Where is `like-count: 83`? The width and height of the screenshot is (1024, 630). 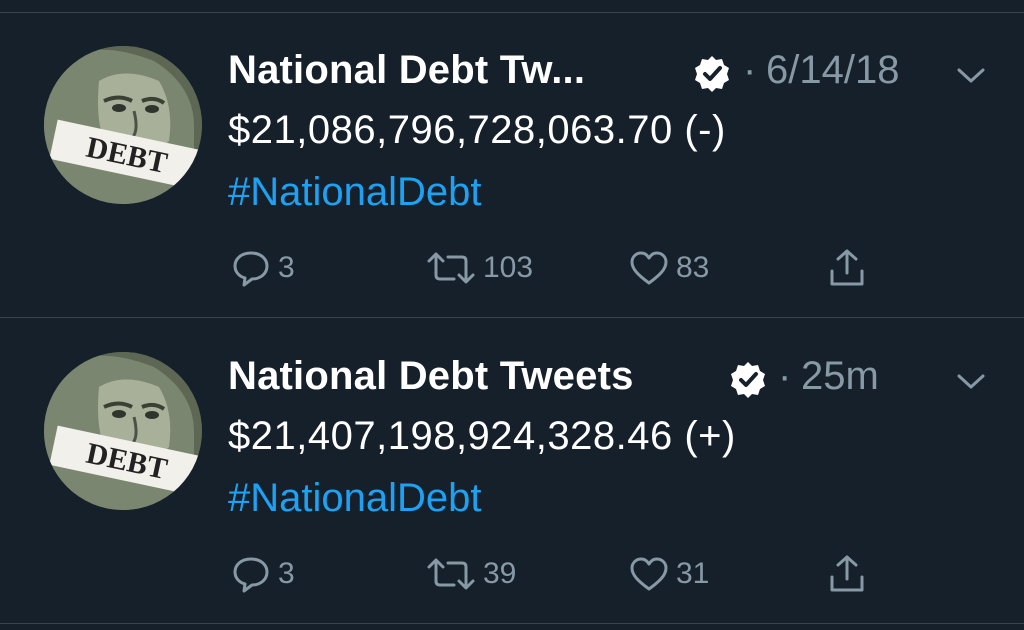
like-count: 83 is located at coordinates (693, 267).